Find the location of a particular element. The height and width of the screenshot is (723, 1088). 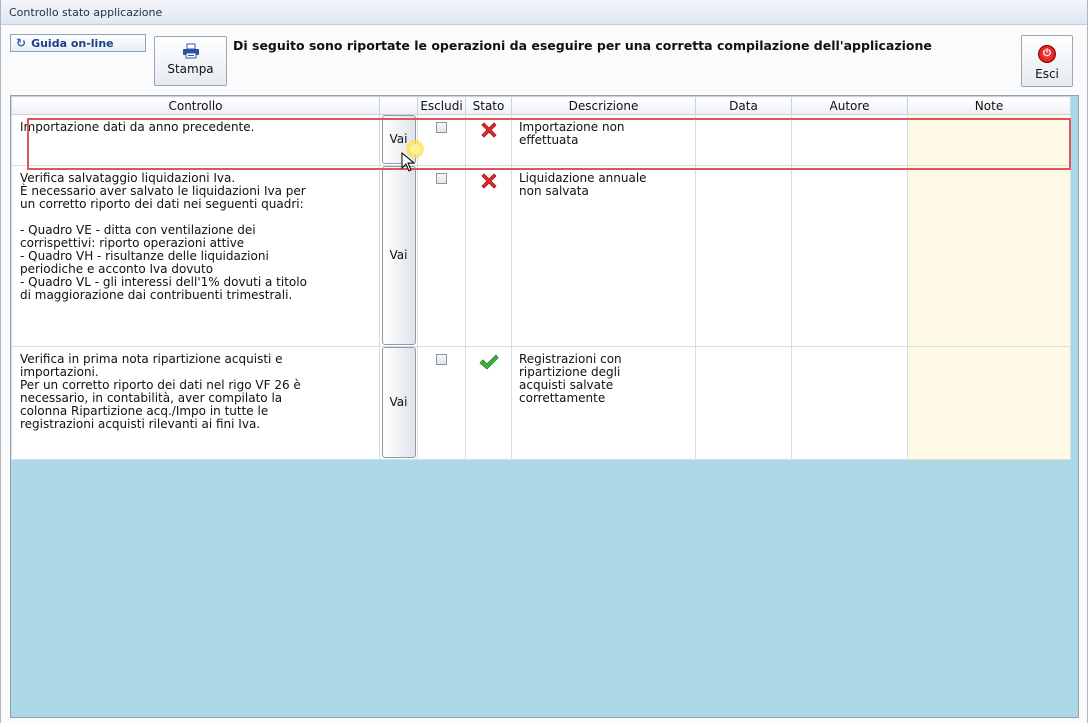

guida-online-button: ↻ Guida on-line is located at coordinates (78, 43).